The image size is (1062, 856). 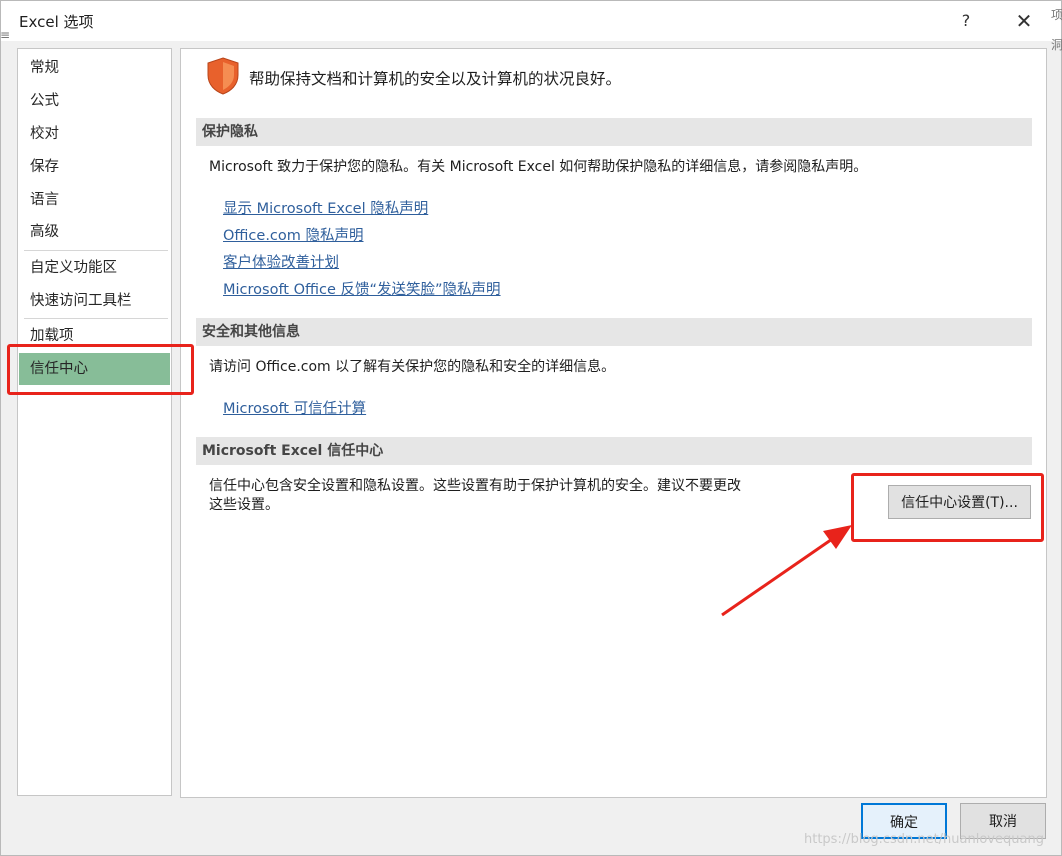 What do you see at coordinates (412, 367) in the screenshot?
I see `security-description: 请访问 Office.com 以了解有关保护您的隐私和安全的详细信息。` at bounding box center [412, 367].